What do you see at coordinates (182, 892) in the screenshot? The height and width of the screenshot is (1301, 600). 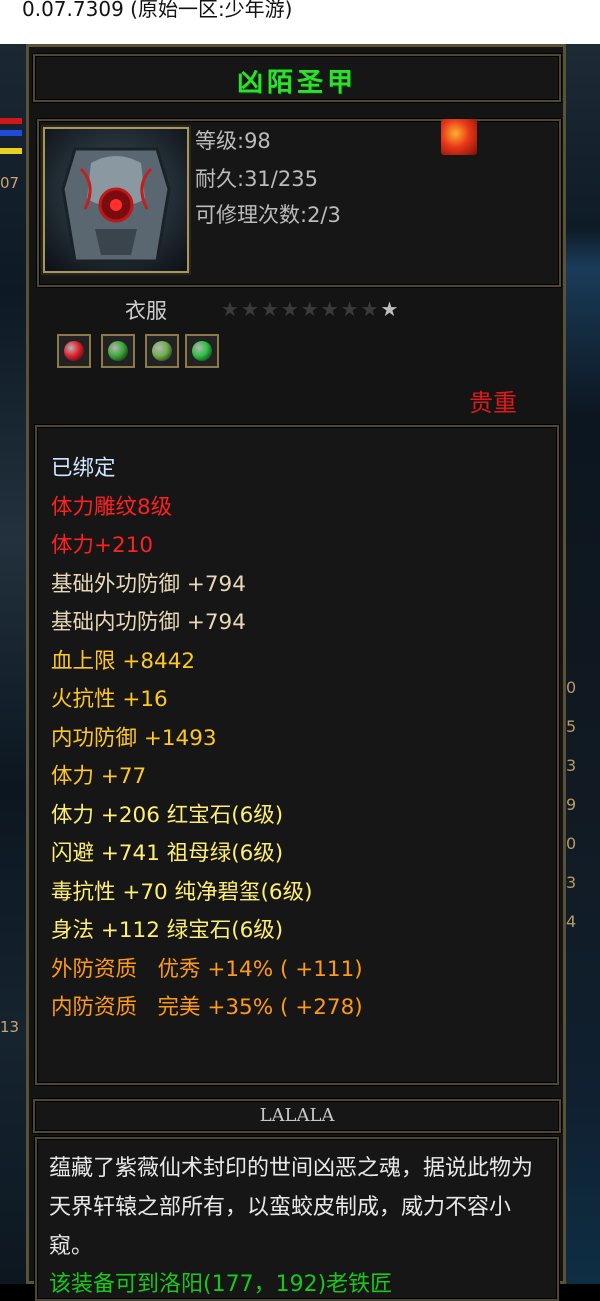 I see `attribute-line: 毒抗性 +70 纯净碧玺(6级)` at bounding box center [182, 892].